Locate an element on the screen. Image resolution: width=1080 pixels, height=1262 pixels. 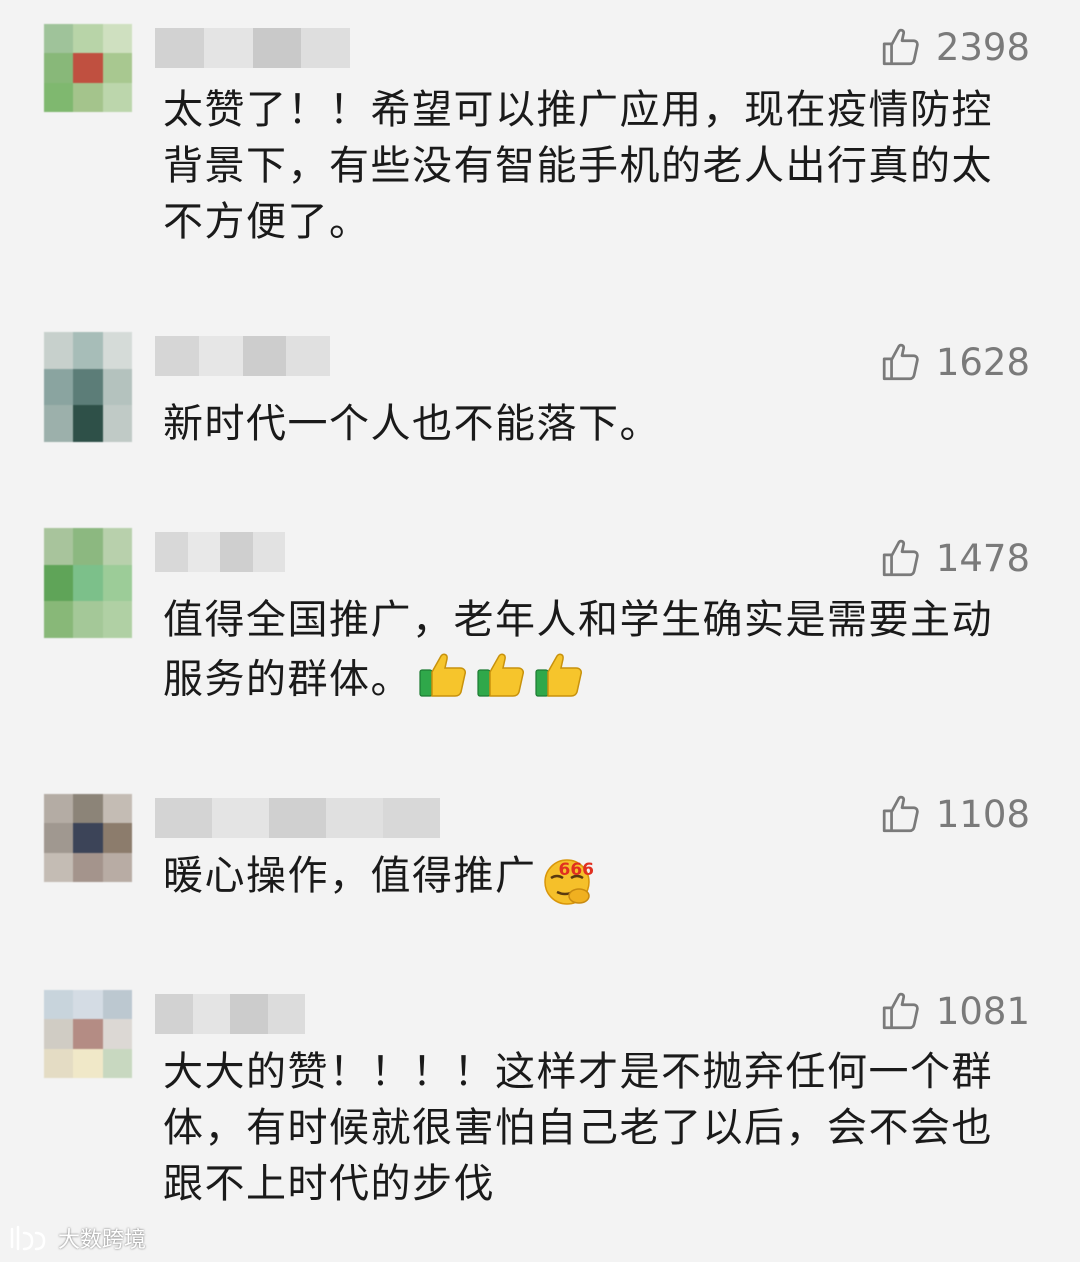
like-button: 1108 is located at coordinates (955, 814).